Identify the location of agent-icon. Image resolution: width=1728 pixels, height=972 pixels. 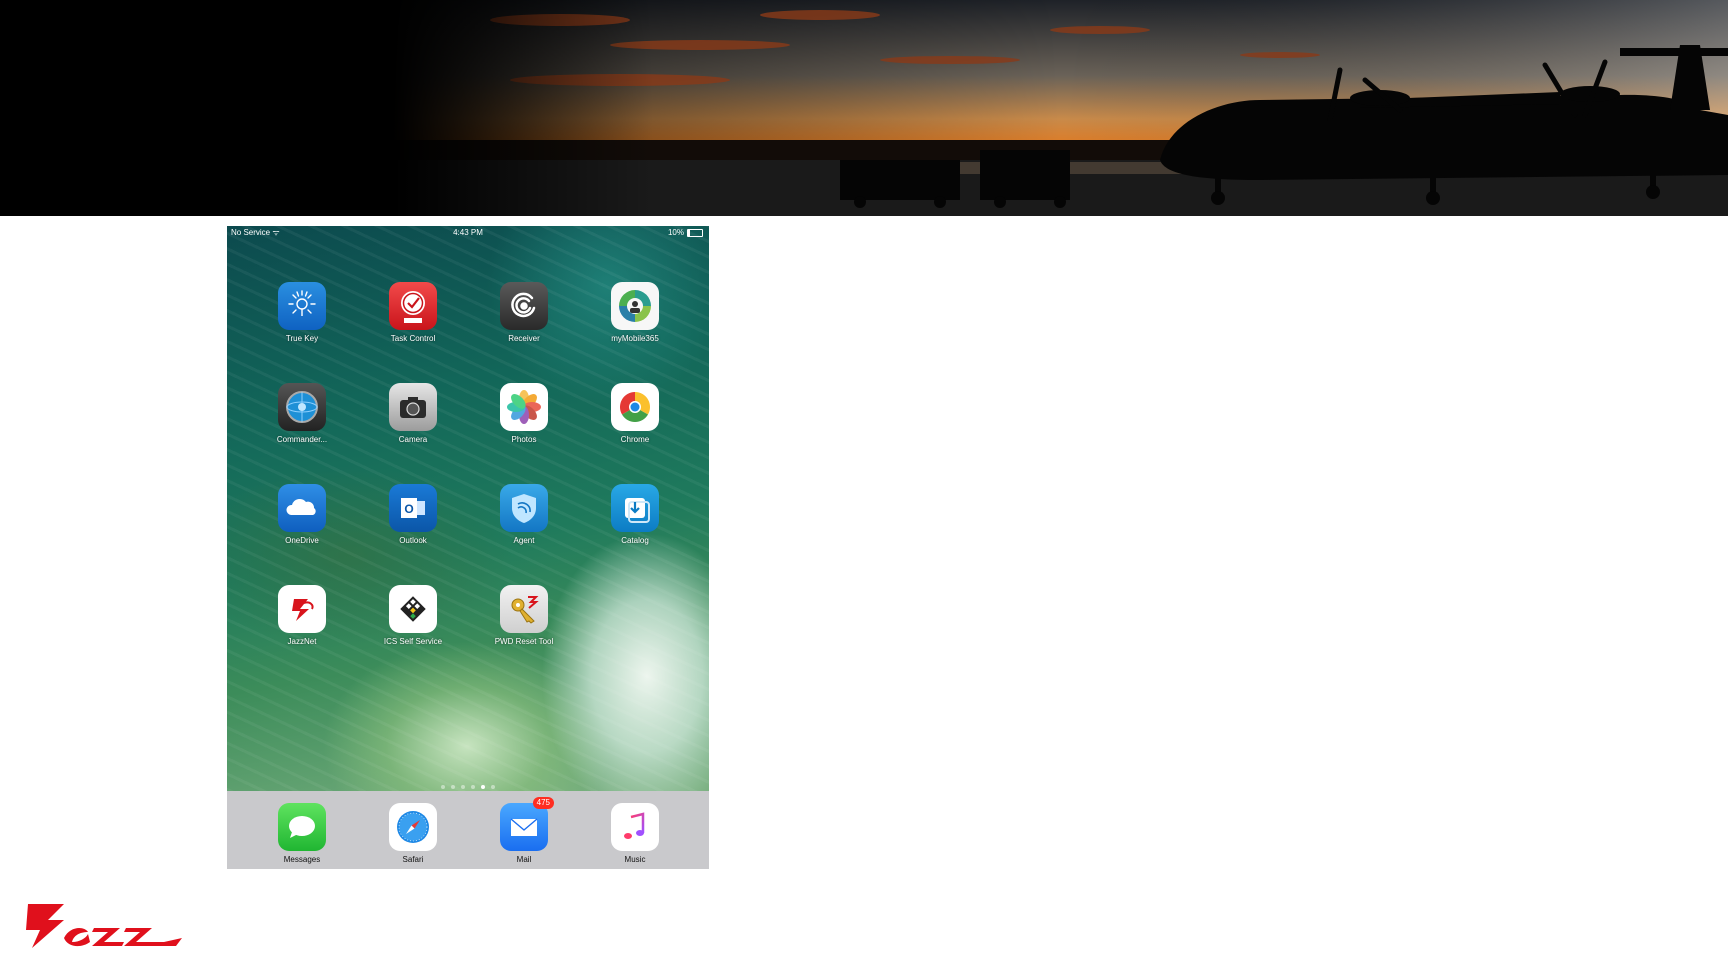
(524, 508).